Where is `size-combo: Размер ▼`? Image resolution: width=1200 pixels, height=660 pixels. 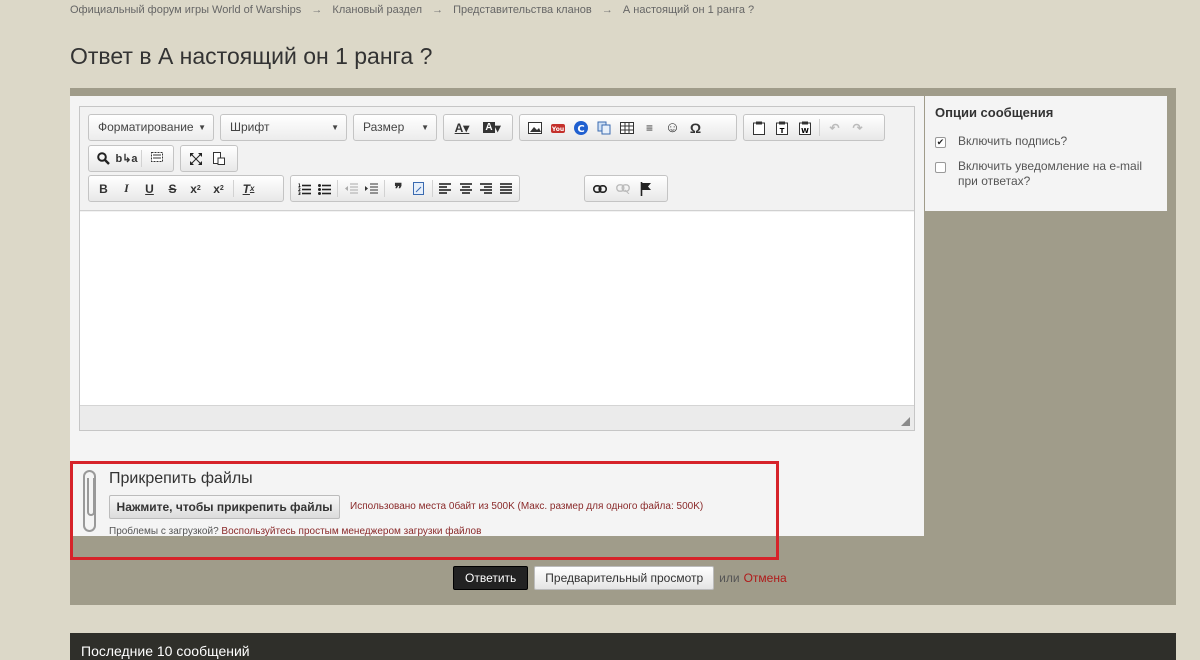 size-combo: Размер ▼ is located at coordinates (395, 127).